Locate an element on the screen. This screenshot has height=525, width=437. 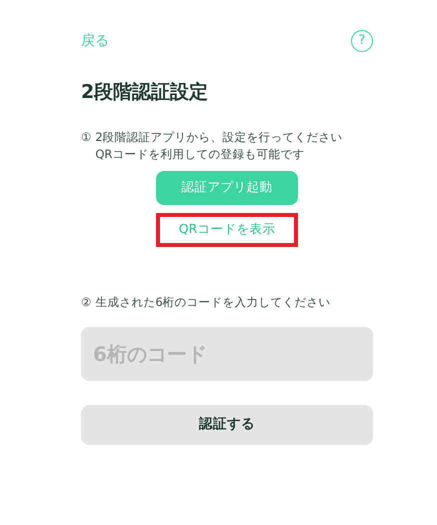
instruction-text: QRコードを利用しての登録も可能です is located at coordinates (200, 154).